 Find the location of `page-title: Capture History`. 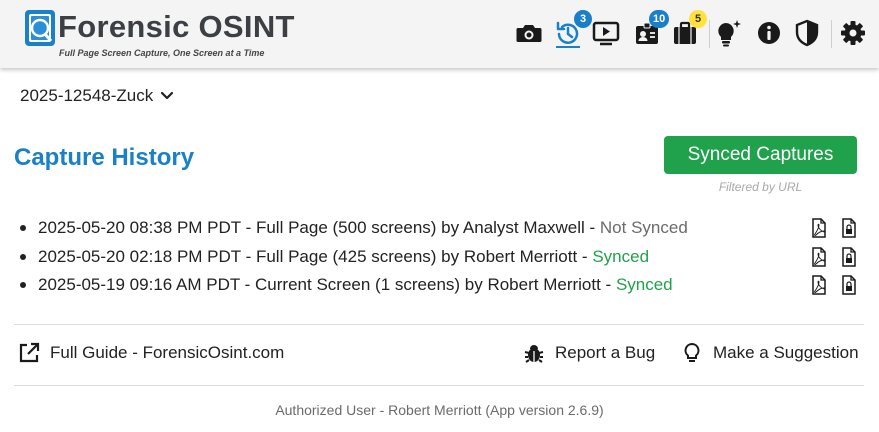

page-title: Capture History is located at coordinates (104, 157).